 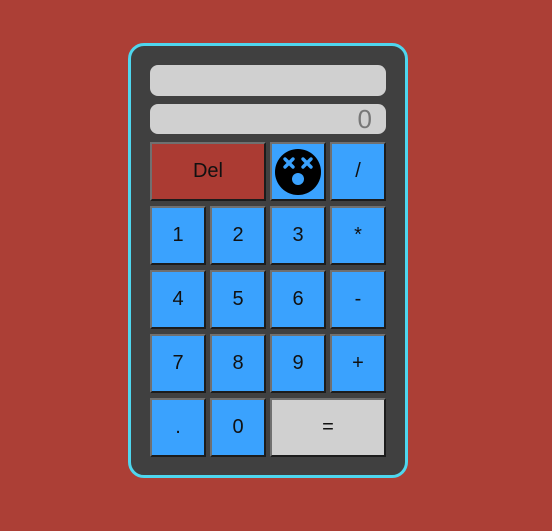 I want to click on current-operand-display: 0, so click(x=268, y=119).